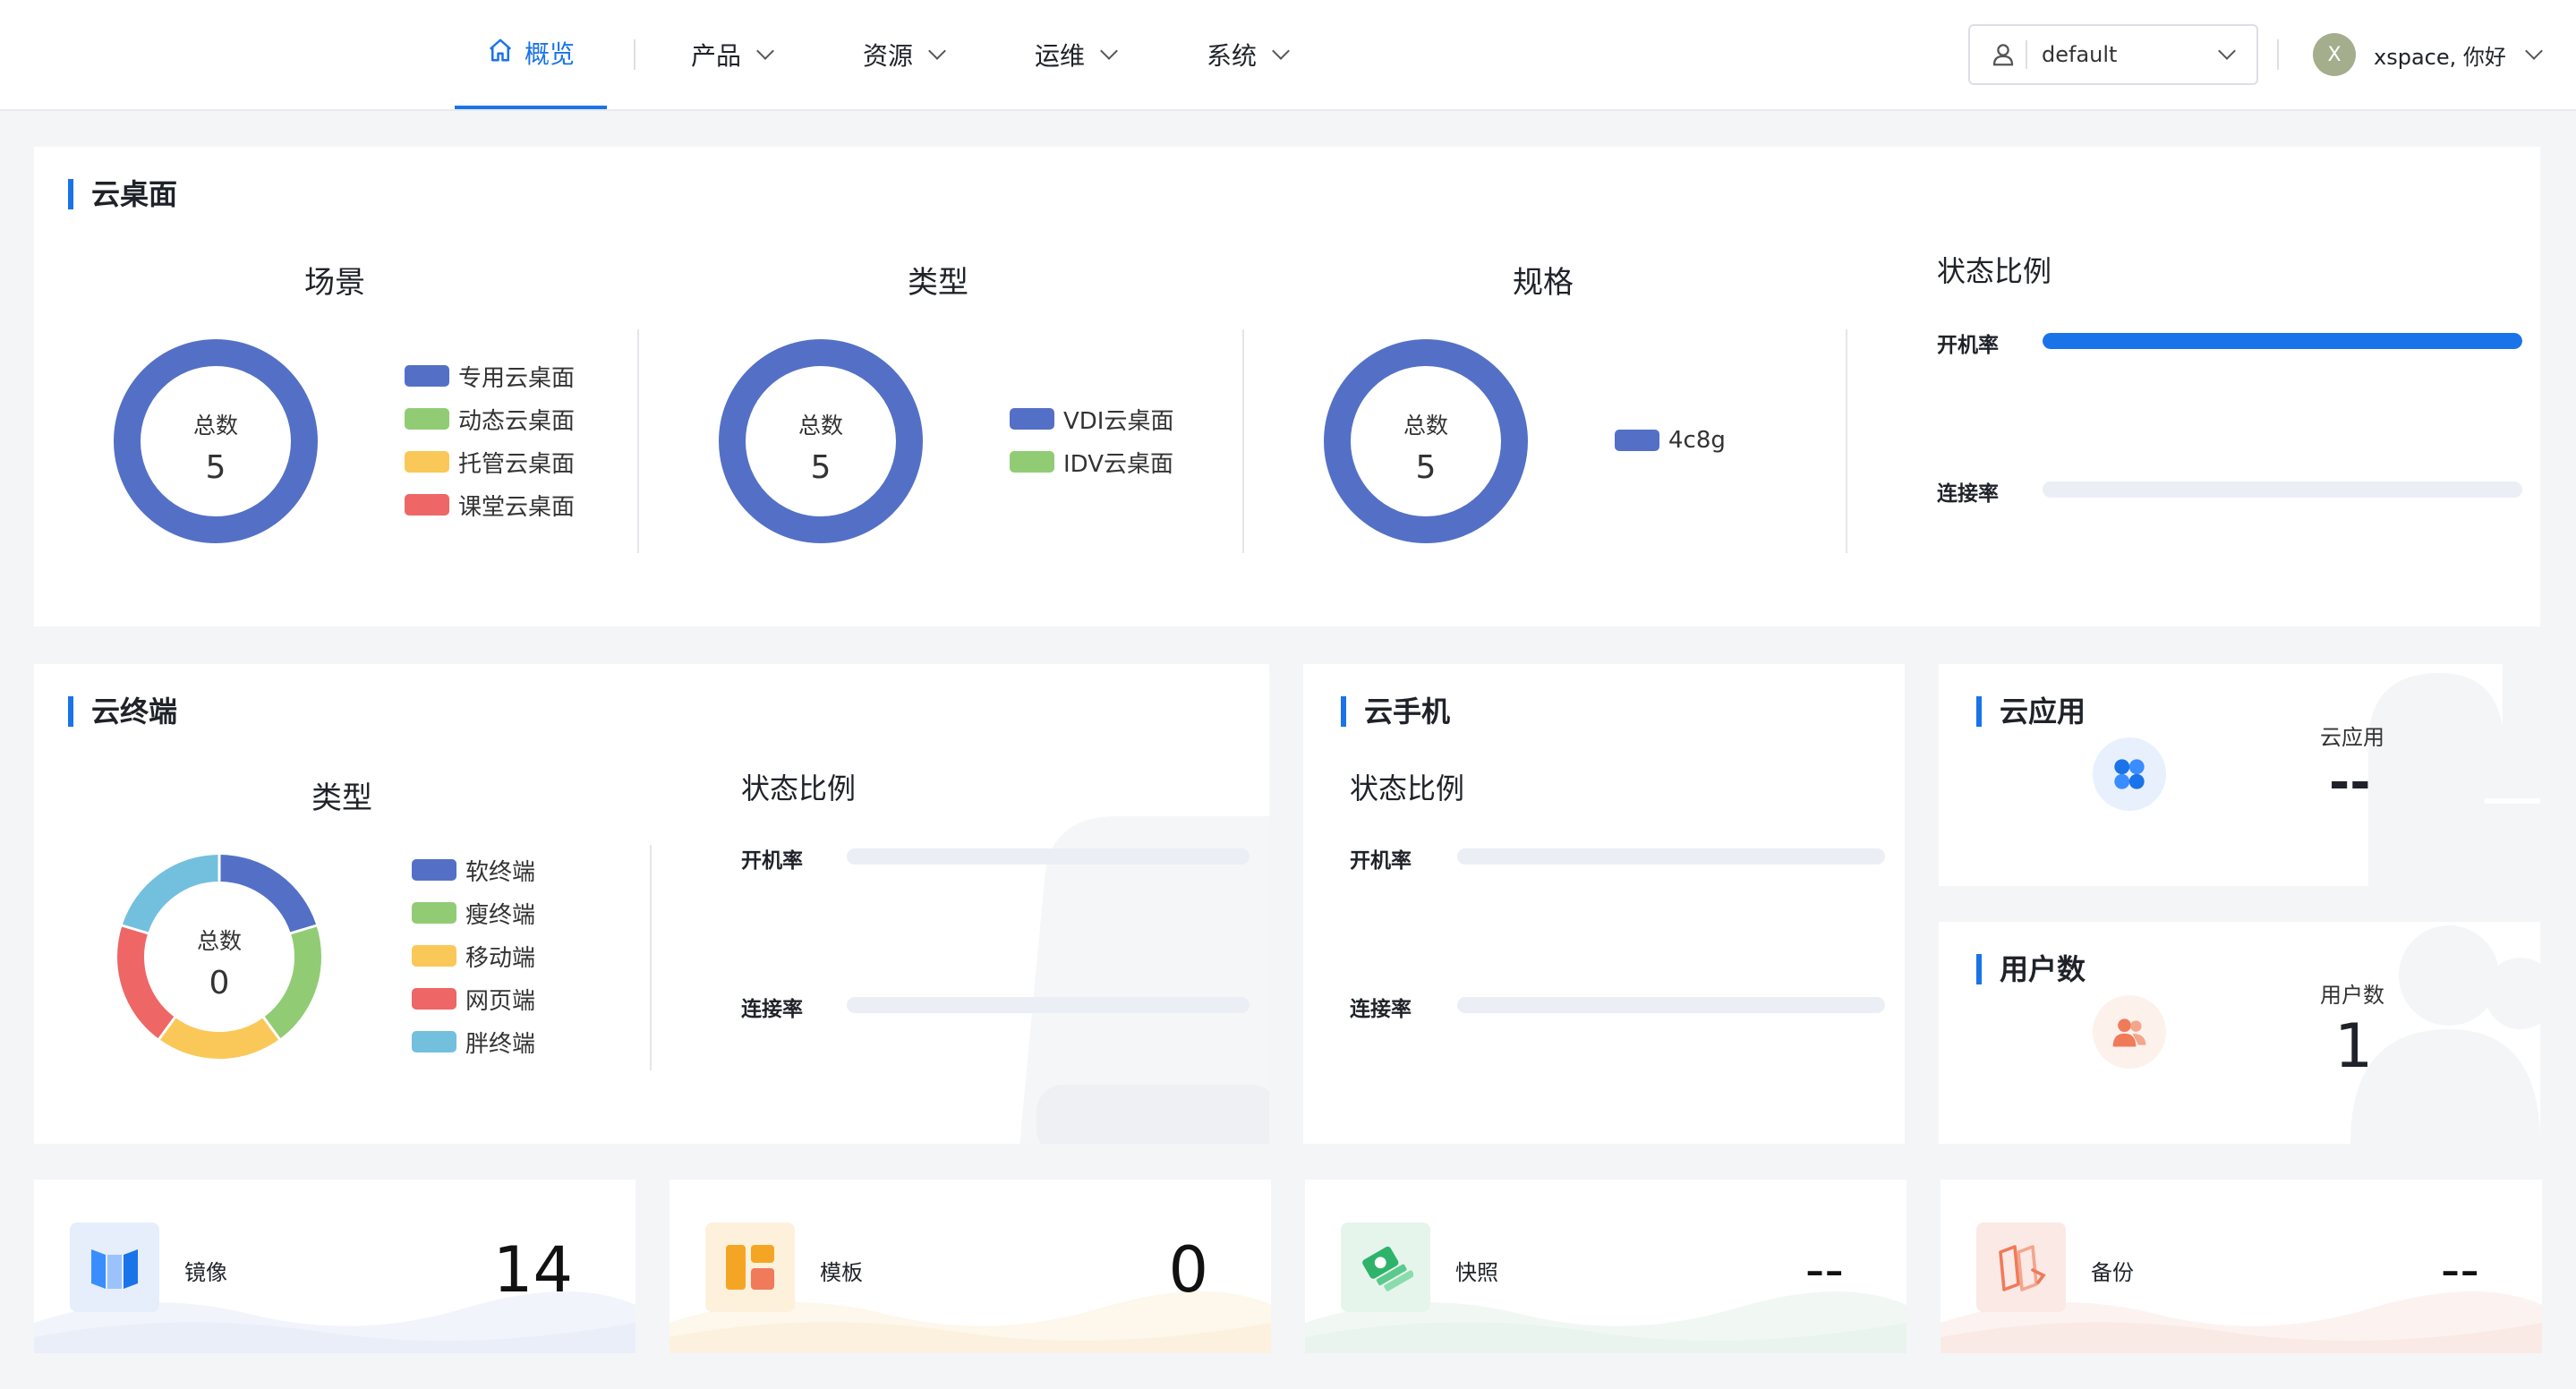 The height and width of the screenshot is (1389, 2576). I want to click on legend-label: 软终端, so click(500, 872).